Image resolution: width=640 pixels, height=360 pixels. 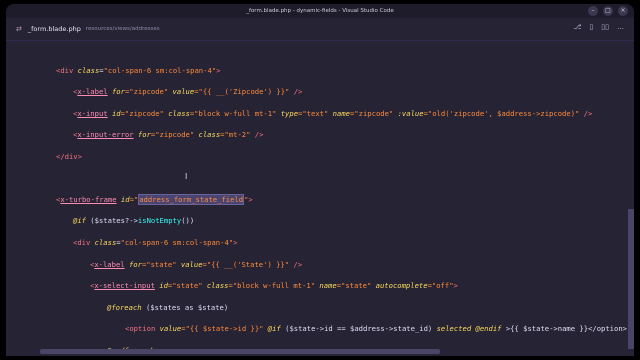 What do you see at coordinates (168, 307) in the screenshot?
I see `code-line: @foreach ($states as $state)` at bounding box center [168, 307].